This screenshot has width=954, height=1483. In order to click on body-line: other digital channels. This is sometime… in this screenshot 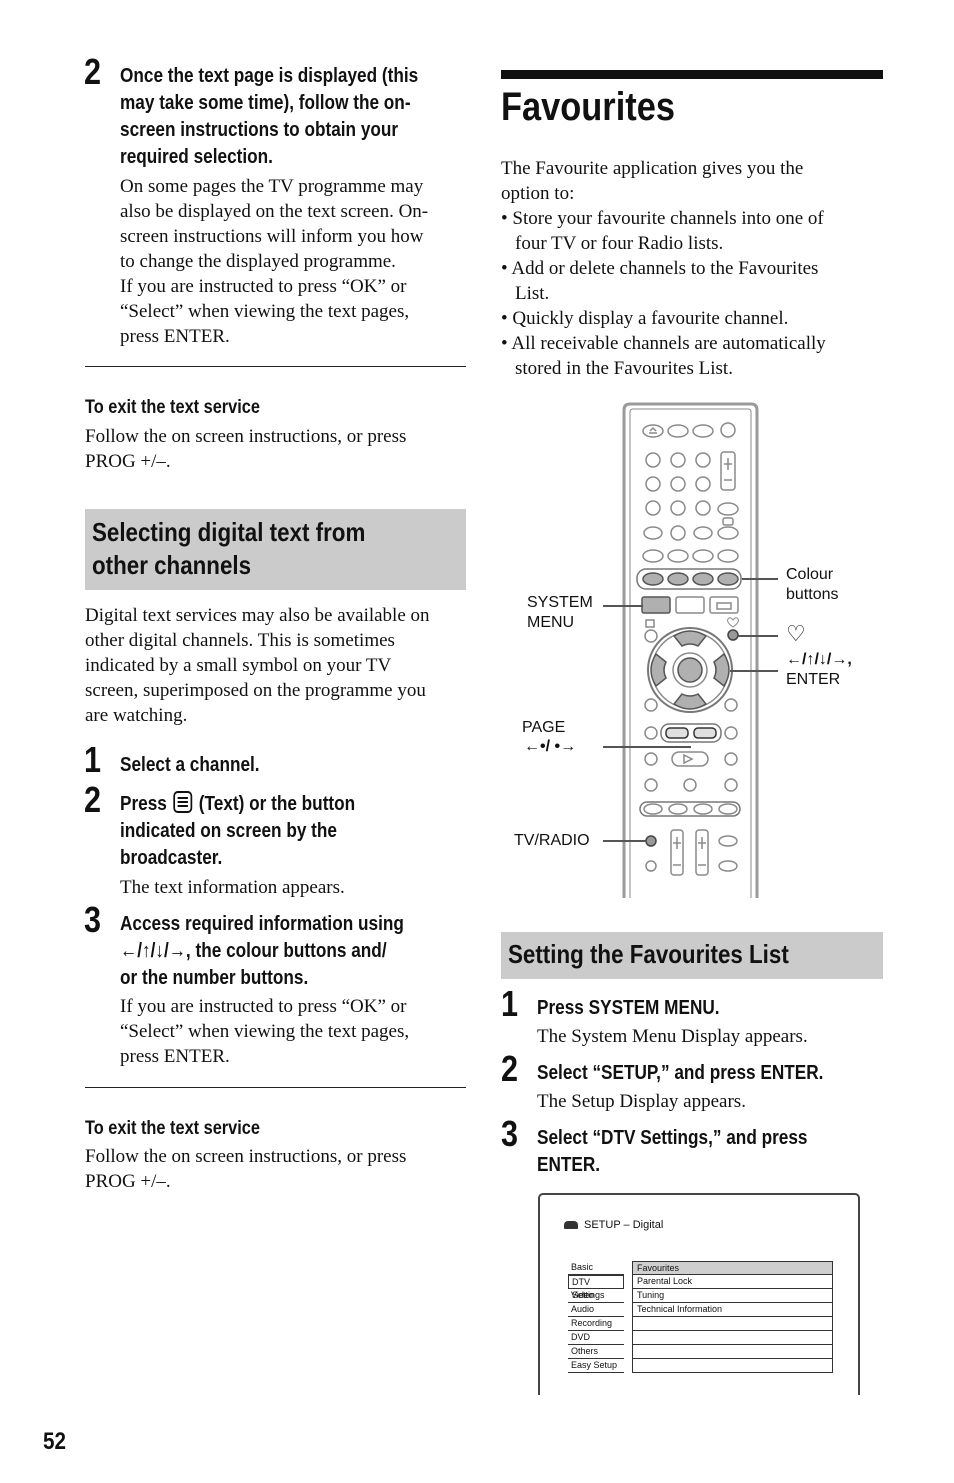, I will do `click(240, 640)`.